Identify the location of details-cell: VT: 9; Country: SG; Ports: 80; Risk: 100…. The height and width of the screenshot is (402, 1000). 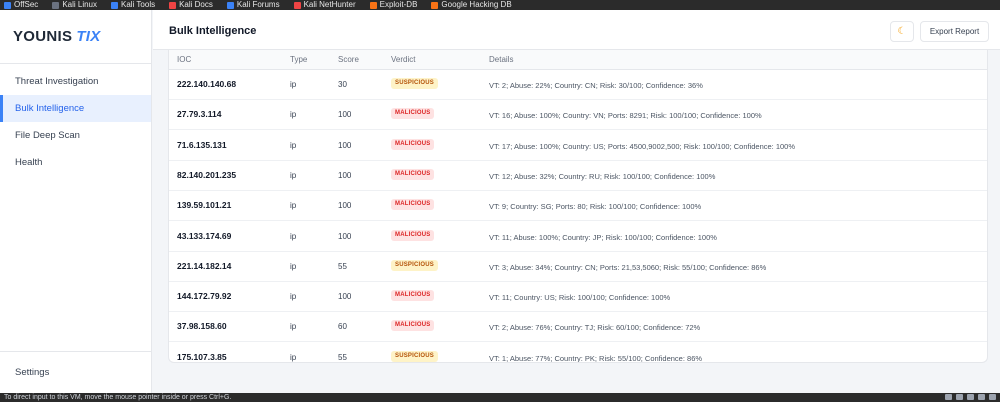
(595, 207).